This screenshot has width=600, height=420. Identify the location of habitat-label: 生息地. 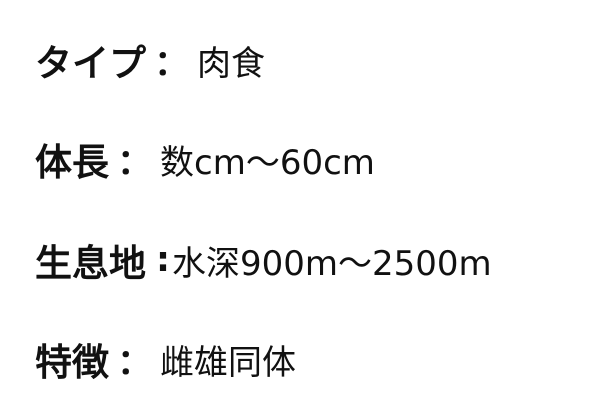
(90, 263).